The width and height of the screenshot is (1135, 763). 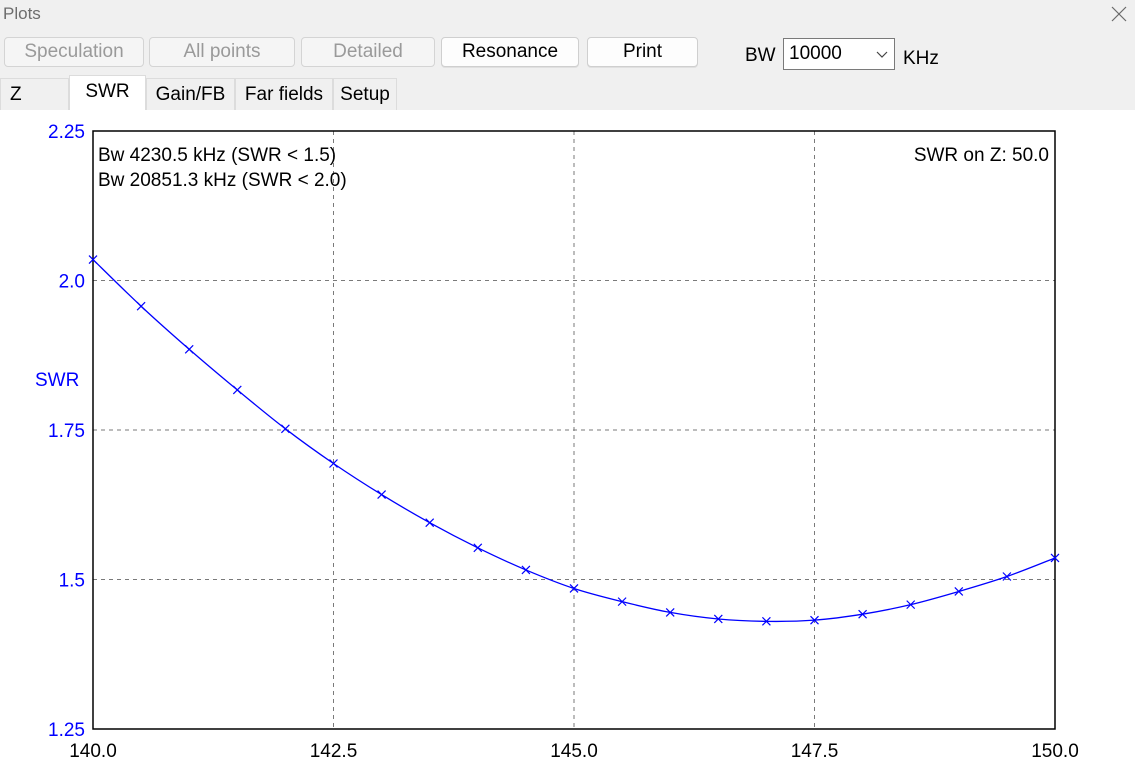 What do you see at coordinates (921, 58) in the screenshot?
I see `bw-unit-label: KHz` at bounding box center [921, 58].